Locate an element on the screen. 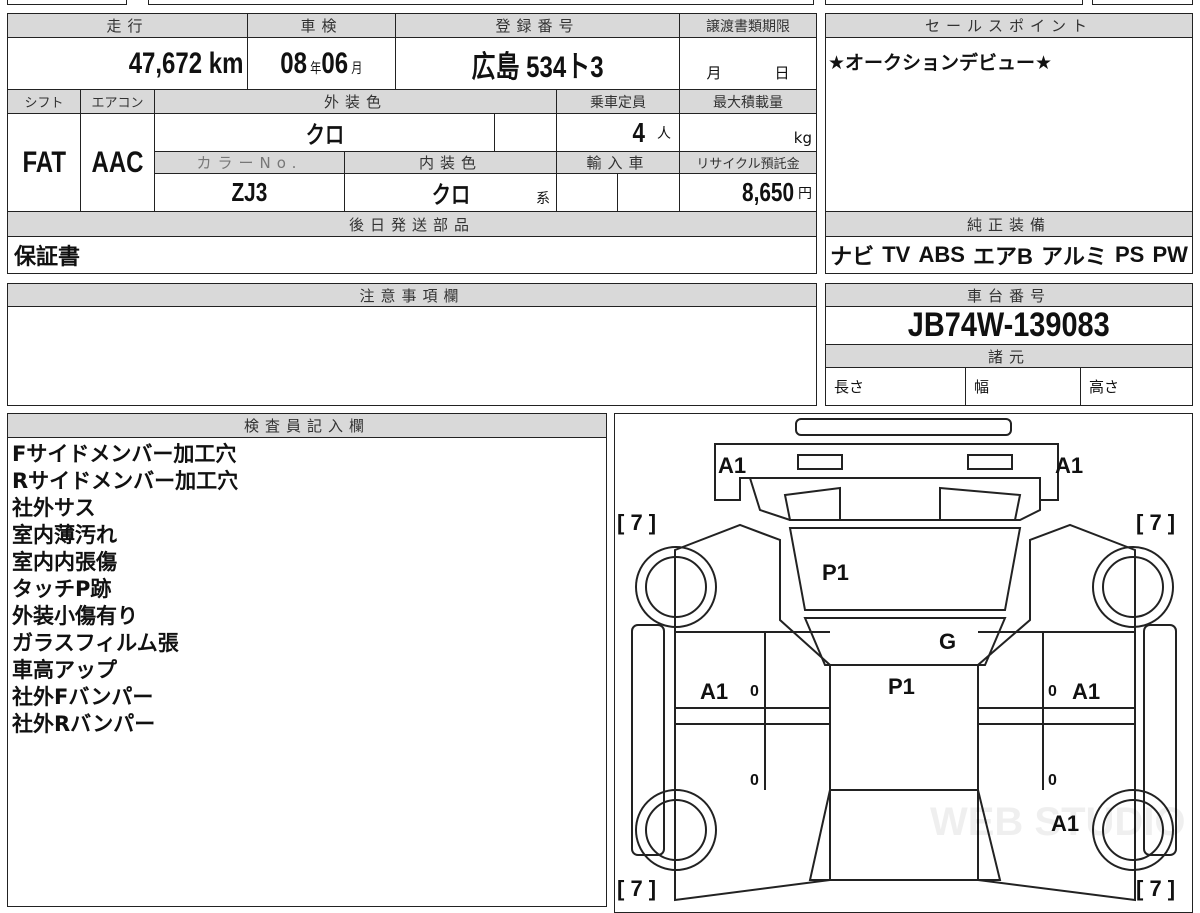 The width and height of the screenshot is (1200, 913). transfer-deadline-header: 譲渡書類期限 is located at coordinates (748, 25).